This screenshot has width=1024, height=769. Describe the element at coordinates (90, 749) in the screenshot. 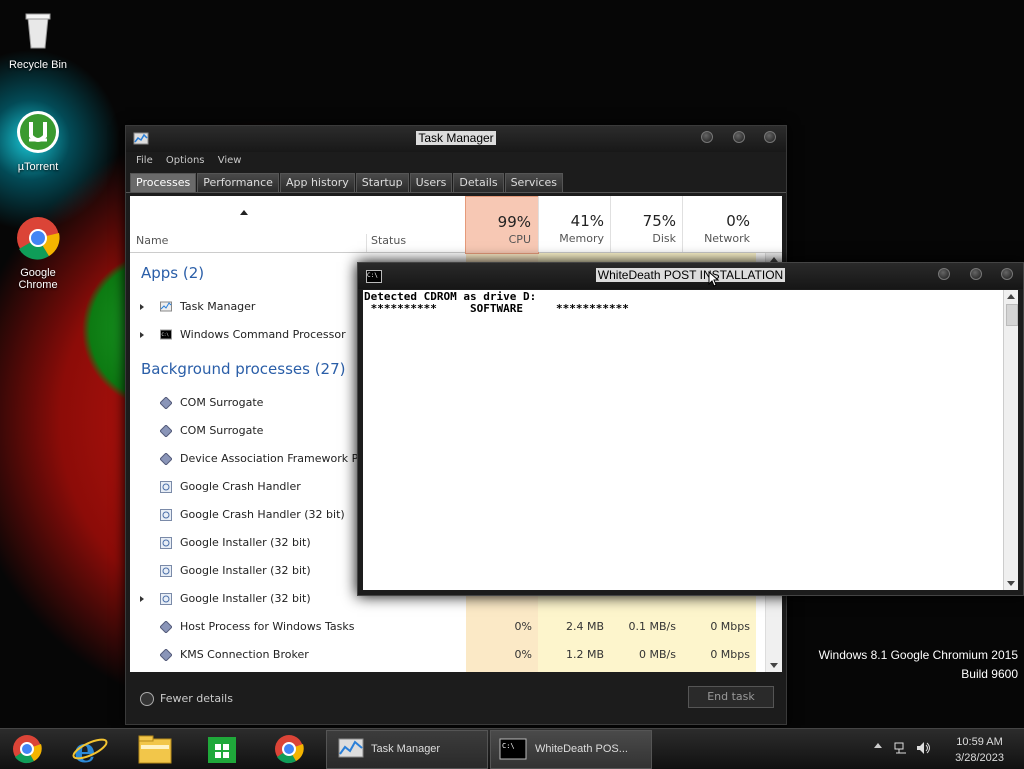

I see `internet-explorer-icon: e` at that location.